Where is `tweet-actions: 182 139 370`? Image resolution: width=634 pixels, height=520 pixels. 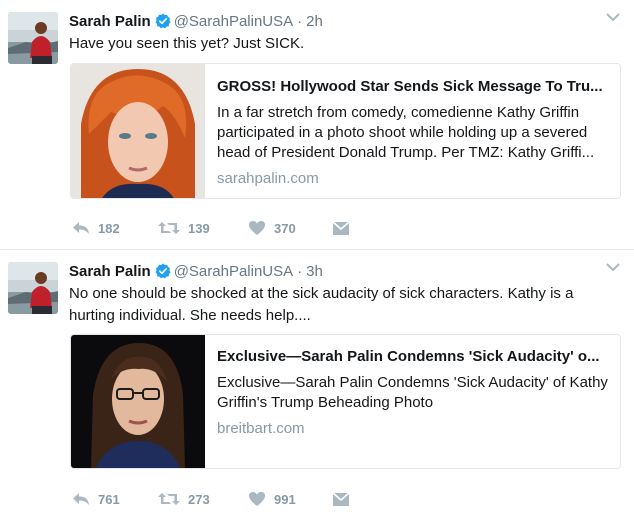 tweet-actions: 182 139 370 is located at coordinates (211, 228).